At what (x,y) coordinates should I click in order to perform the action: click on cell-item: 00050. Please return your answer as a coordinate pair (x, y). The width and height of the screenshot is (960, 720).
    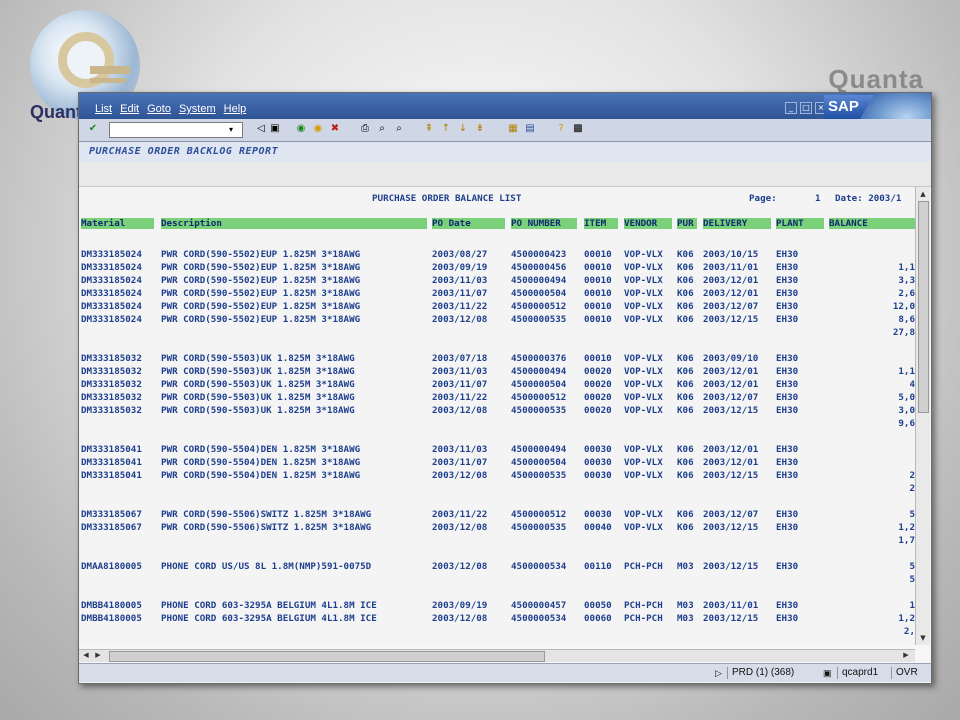
    Looking at the image, I should click on (598, 605).